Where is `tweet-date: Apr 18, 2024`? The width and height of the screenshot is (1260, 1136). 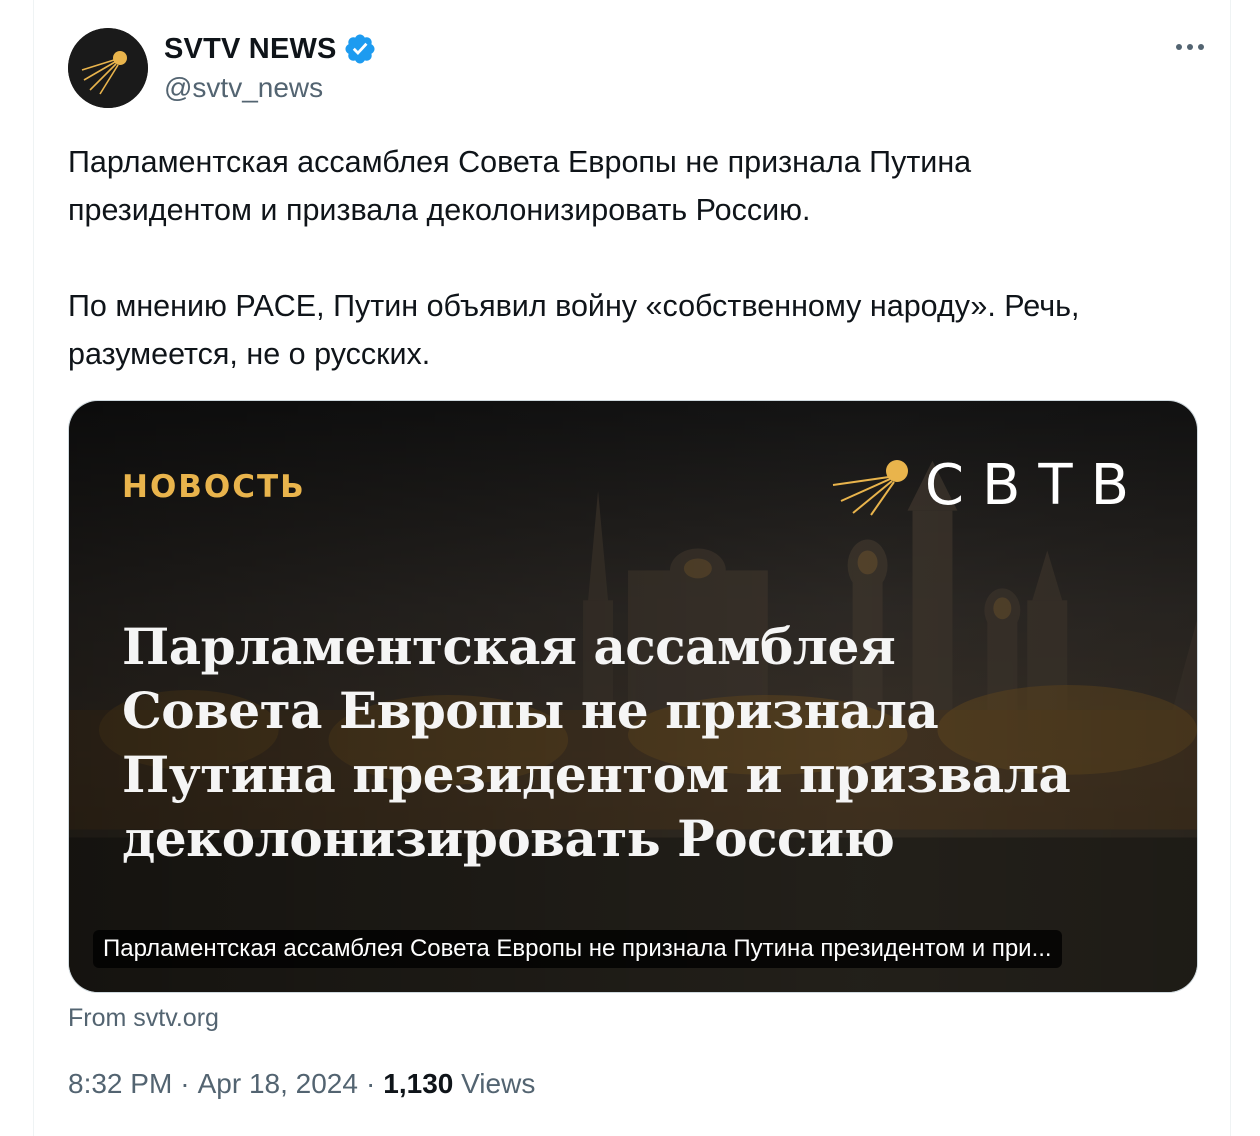
tweet-date: Apr 18, 2024 is located at coordinates (278, 1084).